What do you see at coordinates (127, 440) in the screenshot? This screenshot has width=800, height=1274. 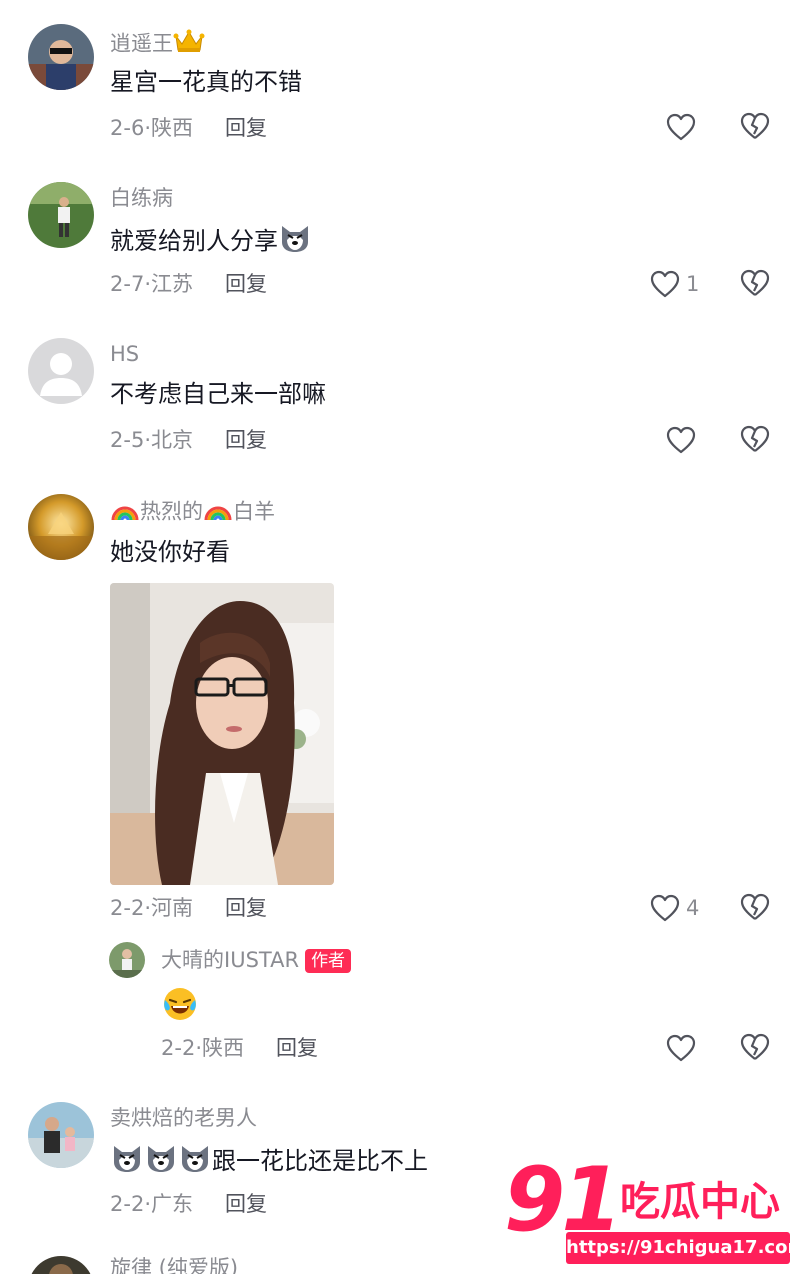 I see `comment-date: 2-5` at bounding box center [127, 440].